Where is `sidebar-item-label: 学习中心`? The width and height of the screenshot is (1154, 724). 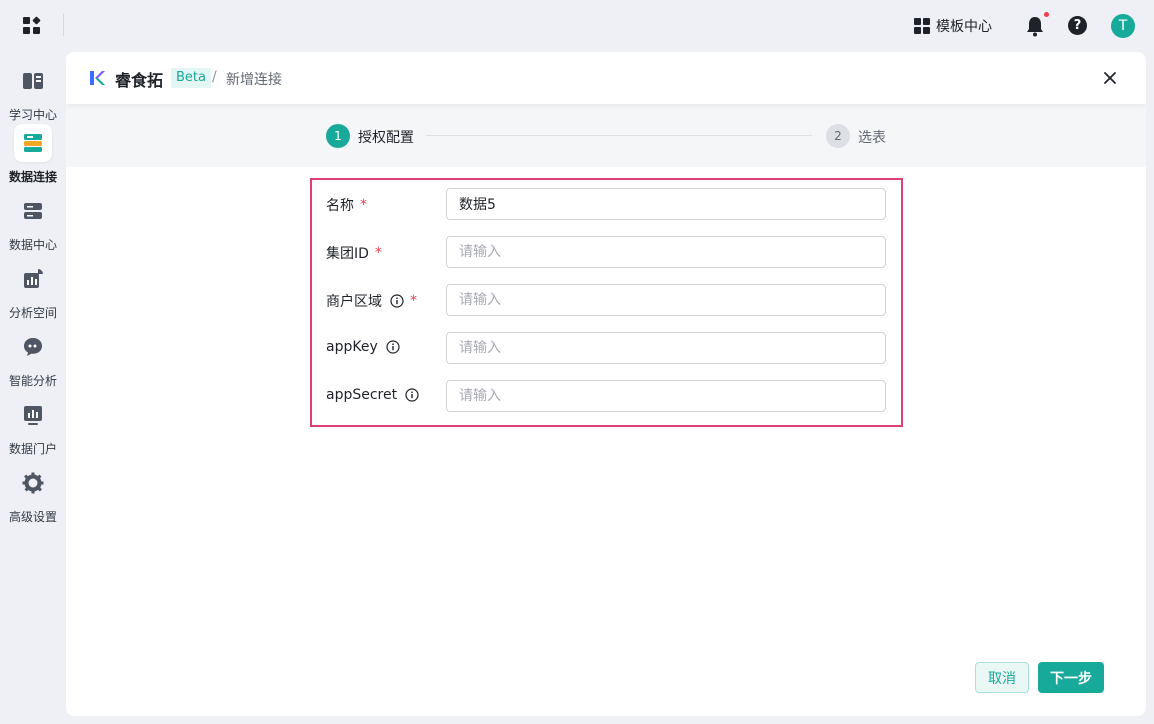
sidebar-item-label: 学习中心 is located at coordinates (32, 115).